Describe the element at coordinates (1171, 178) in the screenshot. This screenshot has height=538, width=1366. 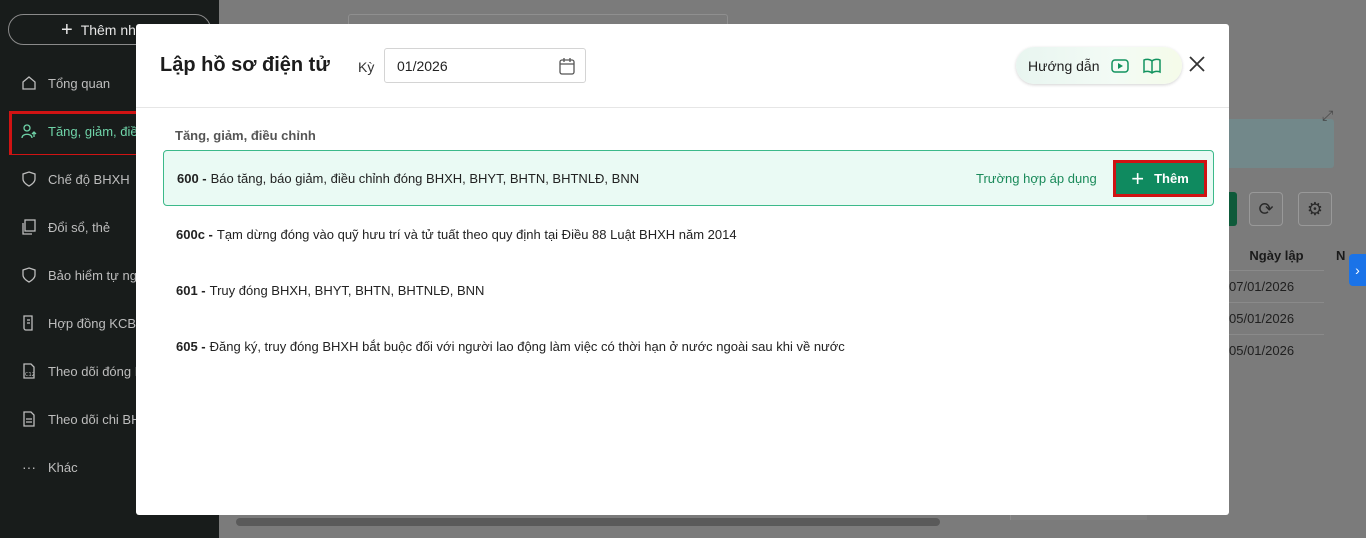
I see `add-form-label: Thêm` at that location.